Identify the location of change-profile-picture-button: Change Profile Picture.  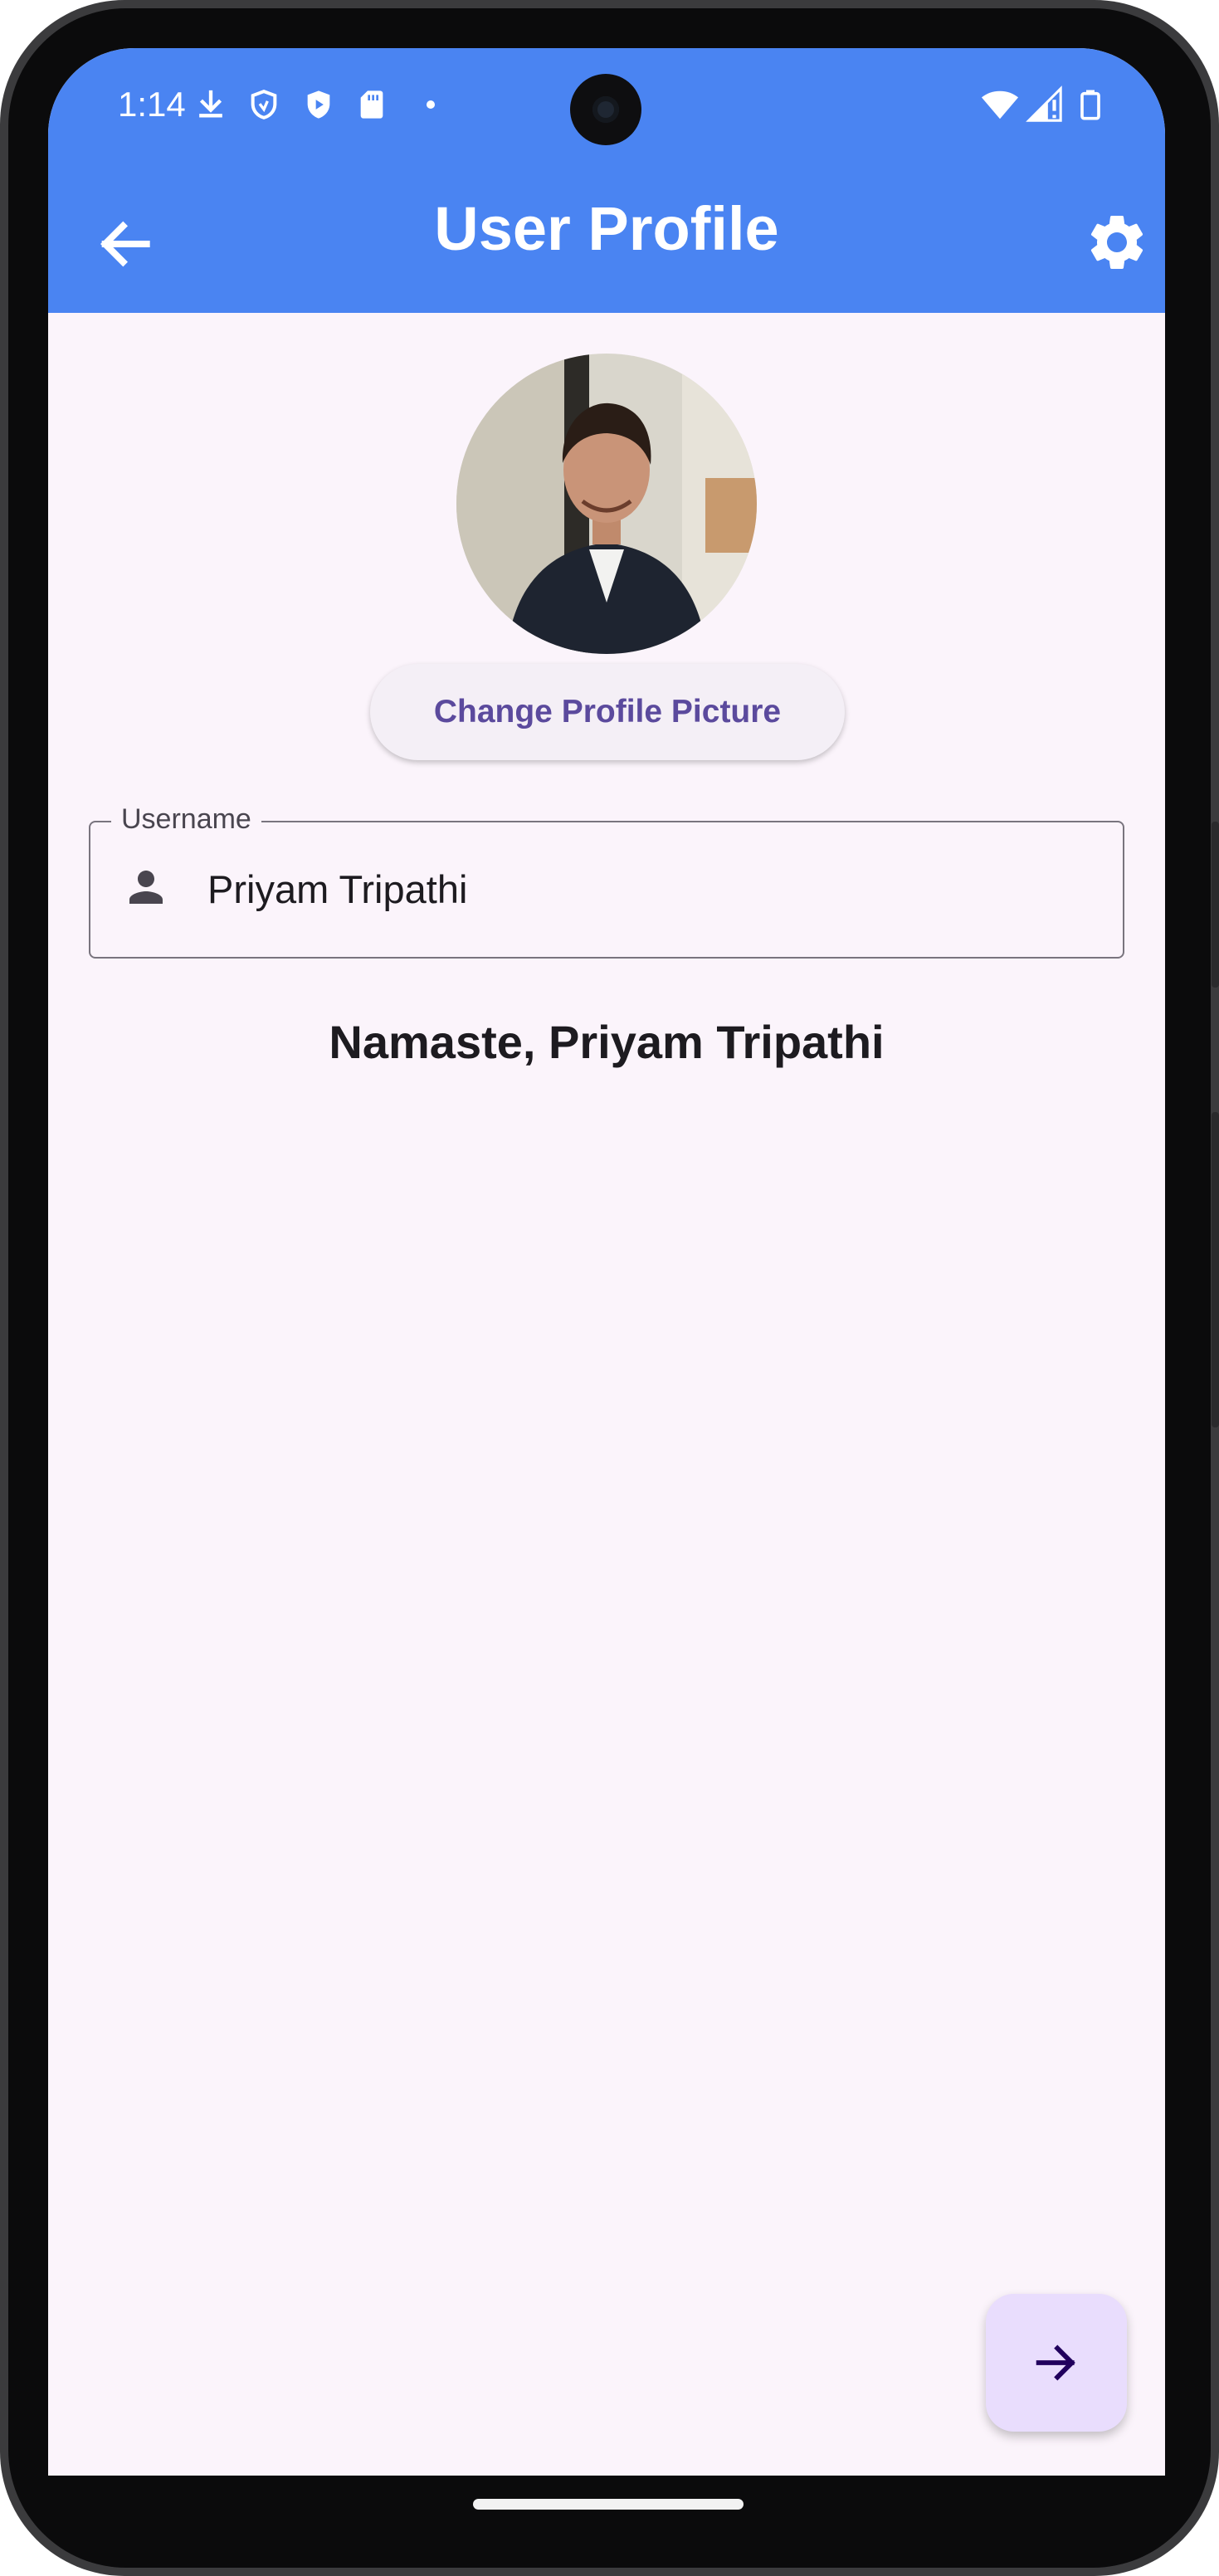
(608, 712).